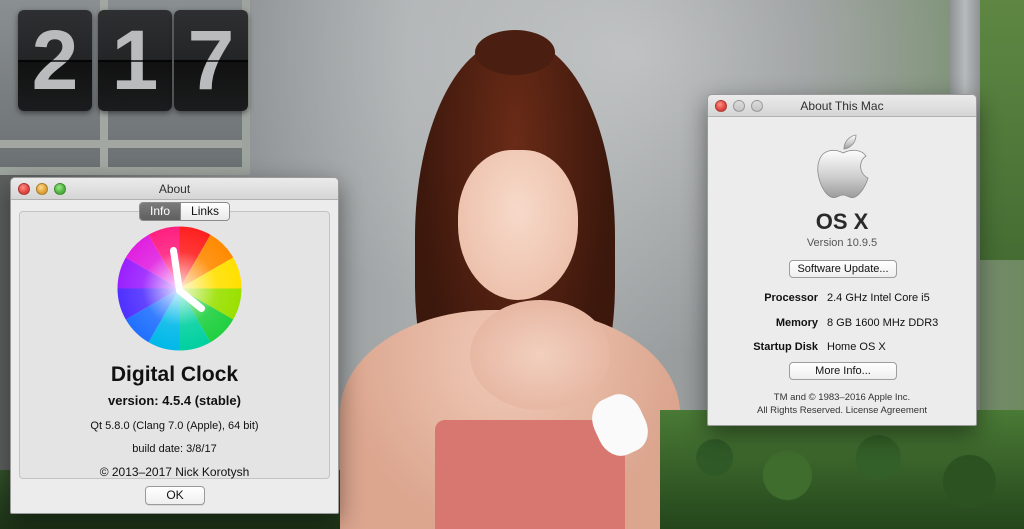 This screenshot has height=529, width=1024. What do you see at coordinates (179, 288) in the screenshot?
I see `color-wheel-clock-icon` at bounding box center [179, 288].